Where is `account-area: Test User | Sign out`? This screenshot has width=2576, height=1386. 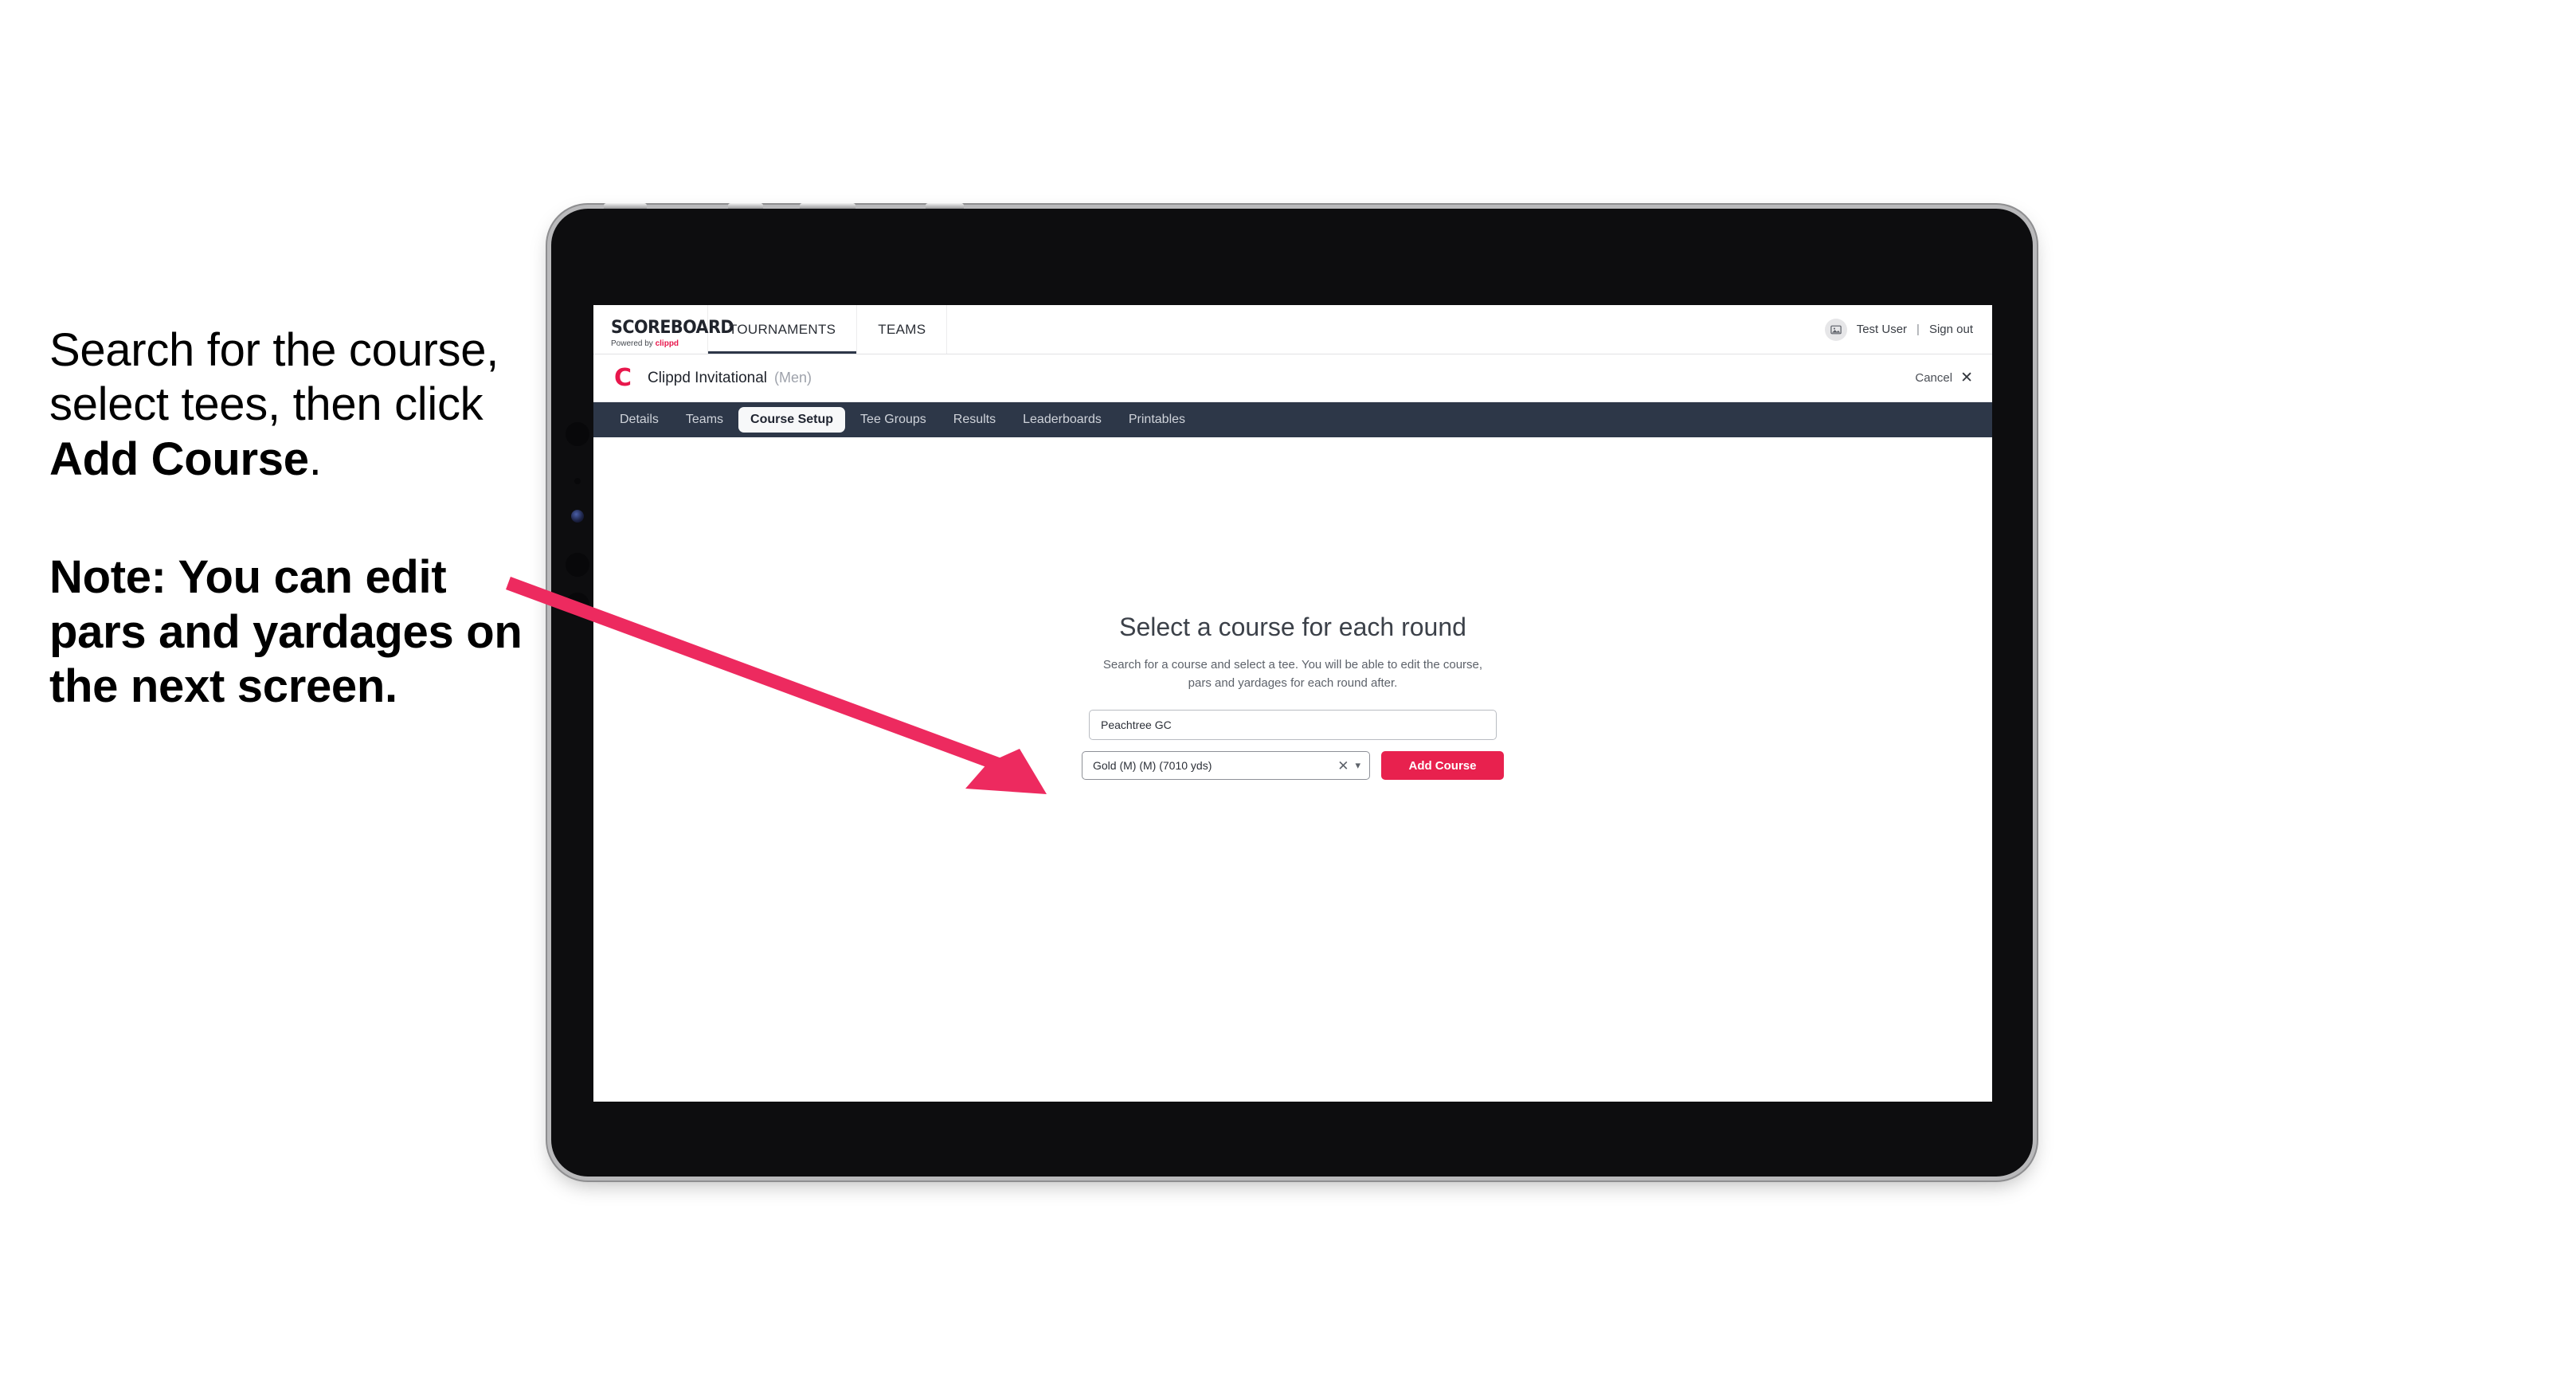
account-area: Test User | Sign out is located at coordinates (1908, 329).